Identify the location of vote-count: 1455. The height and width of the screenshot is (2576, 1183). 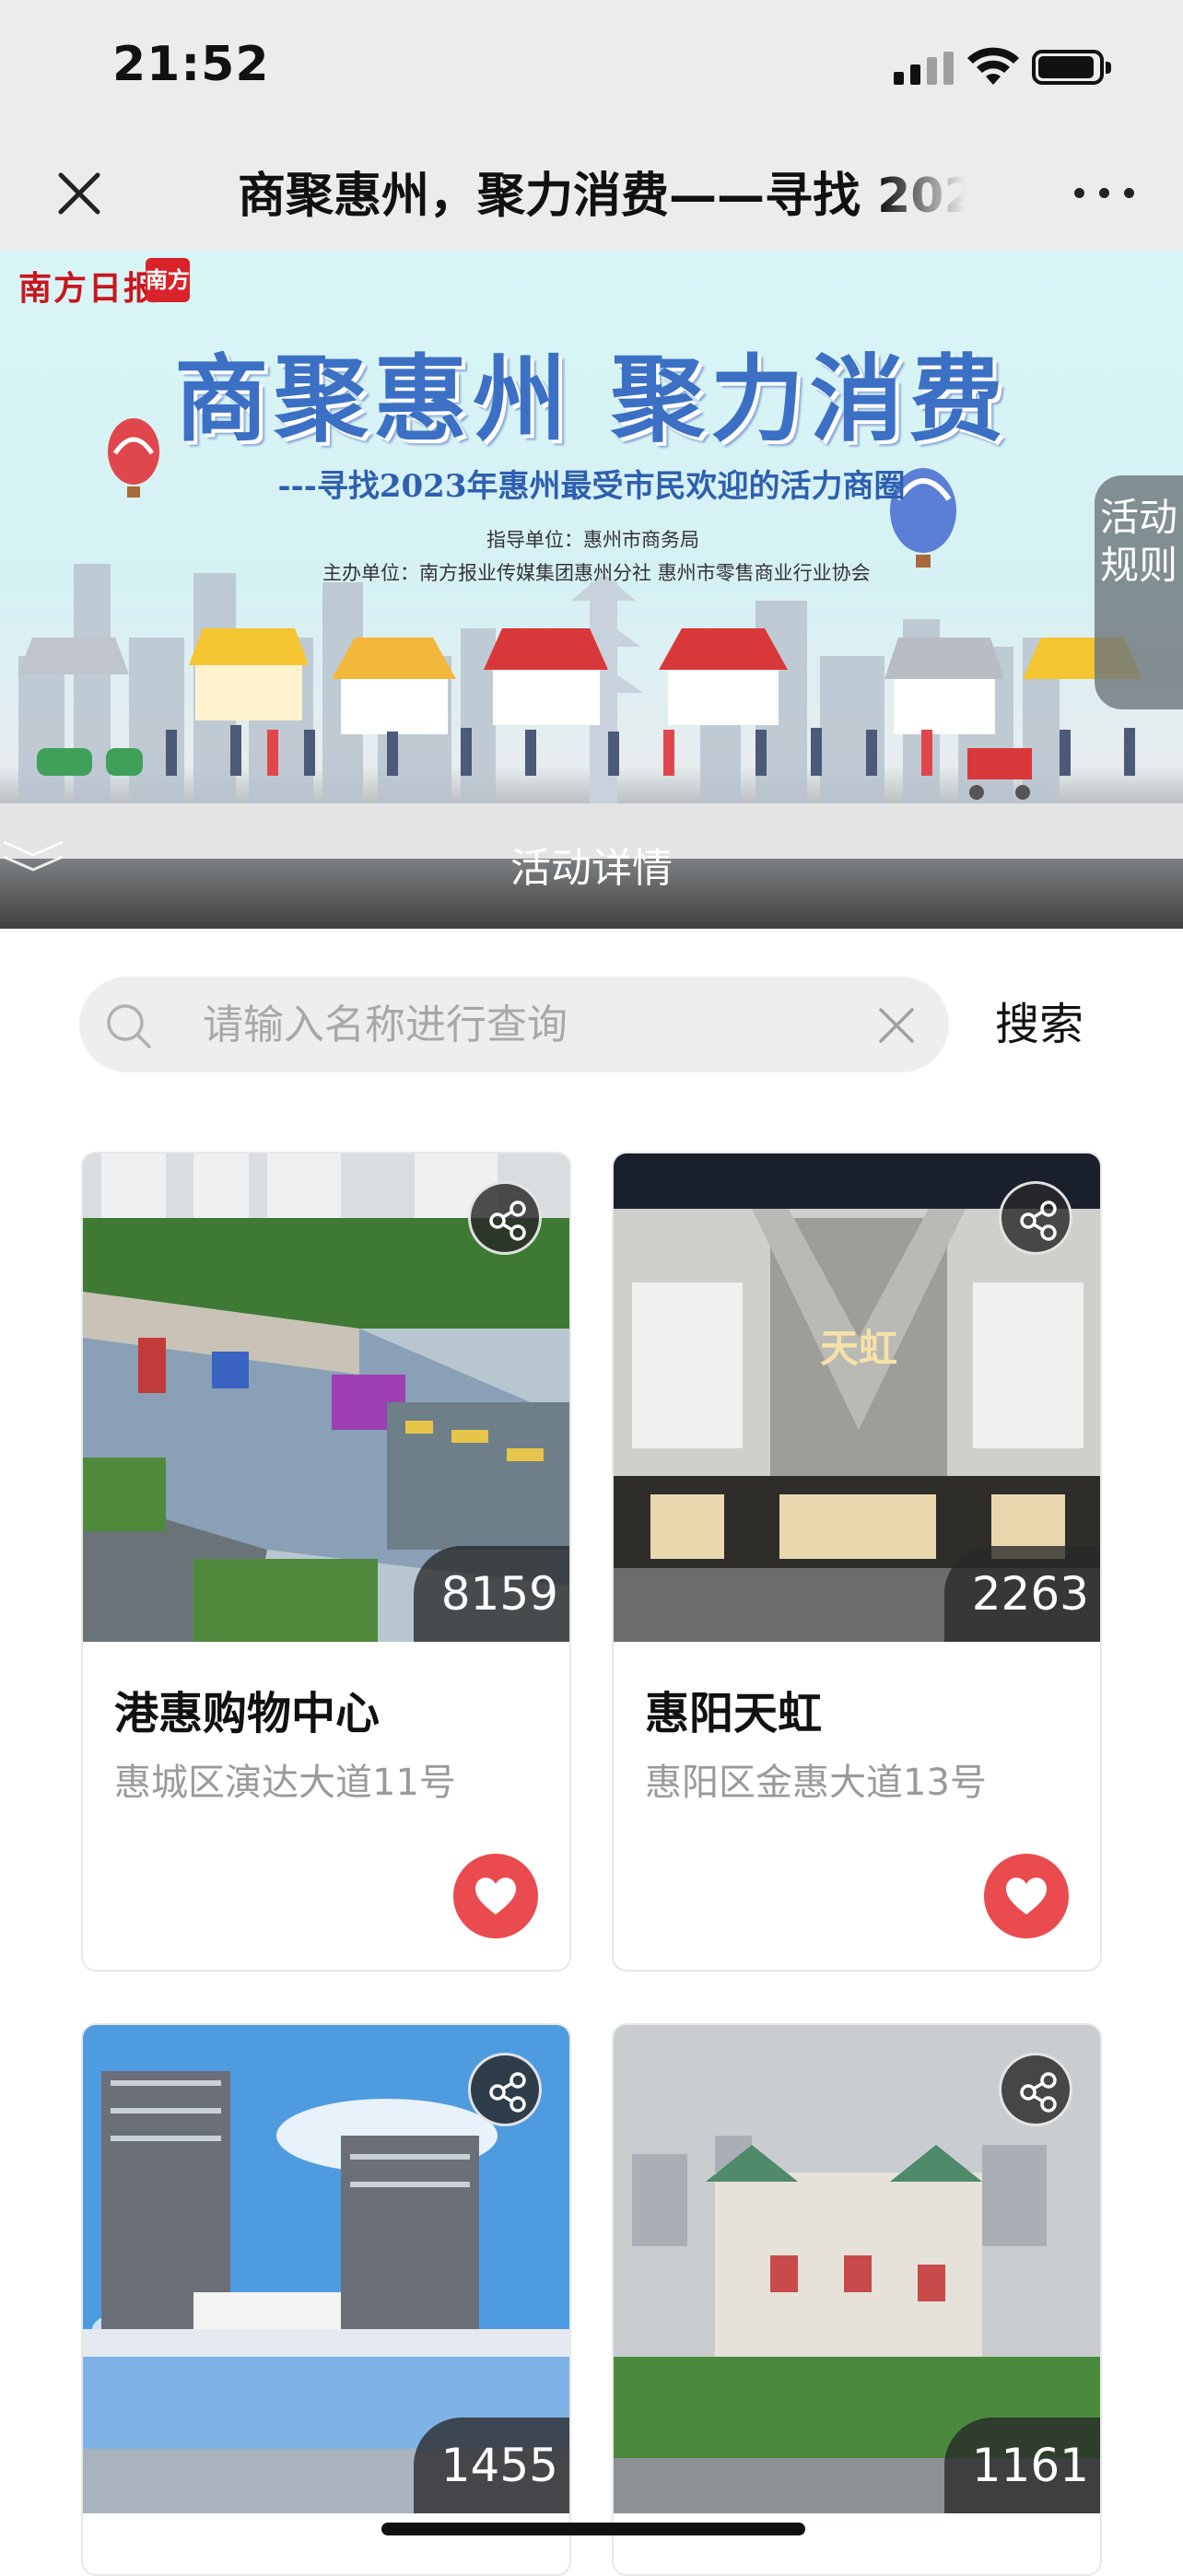
(491, 2465).